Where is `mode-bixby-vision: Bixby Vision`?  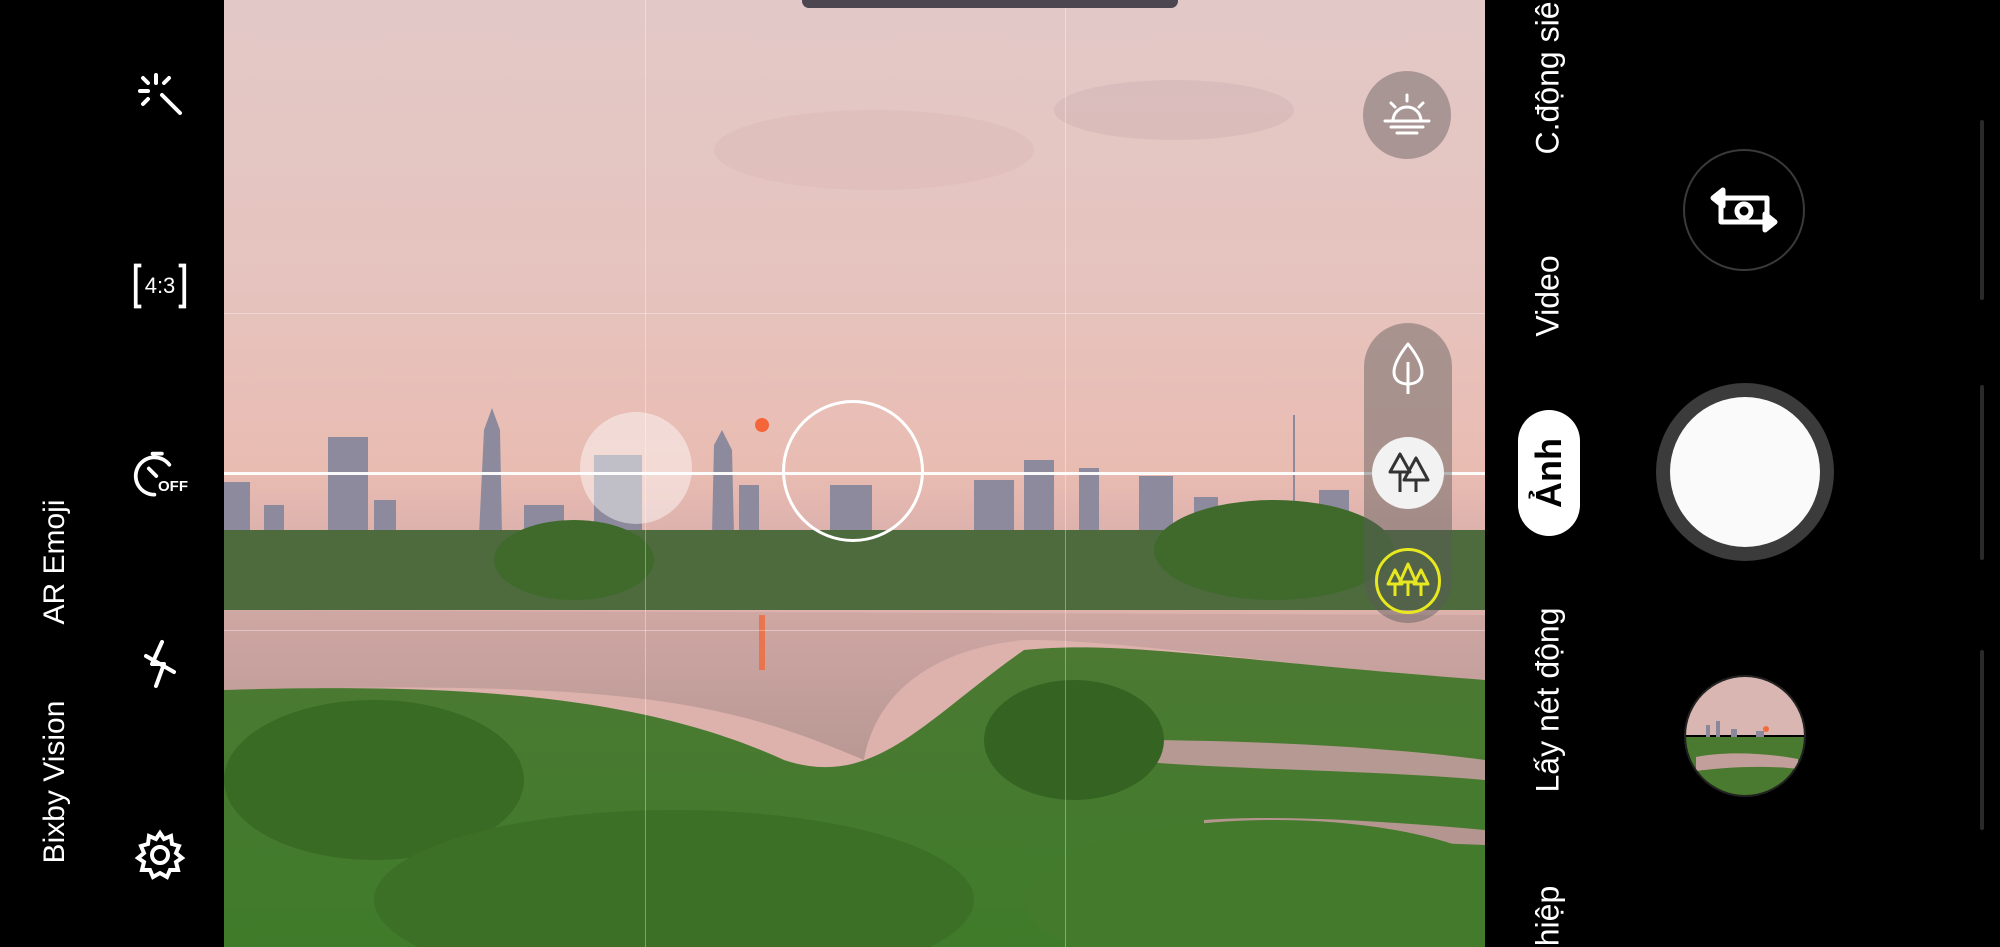
mode-bixby-vision: Bixby Vision is located at coordinates (55, 782).